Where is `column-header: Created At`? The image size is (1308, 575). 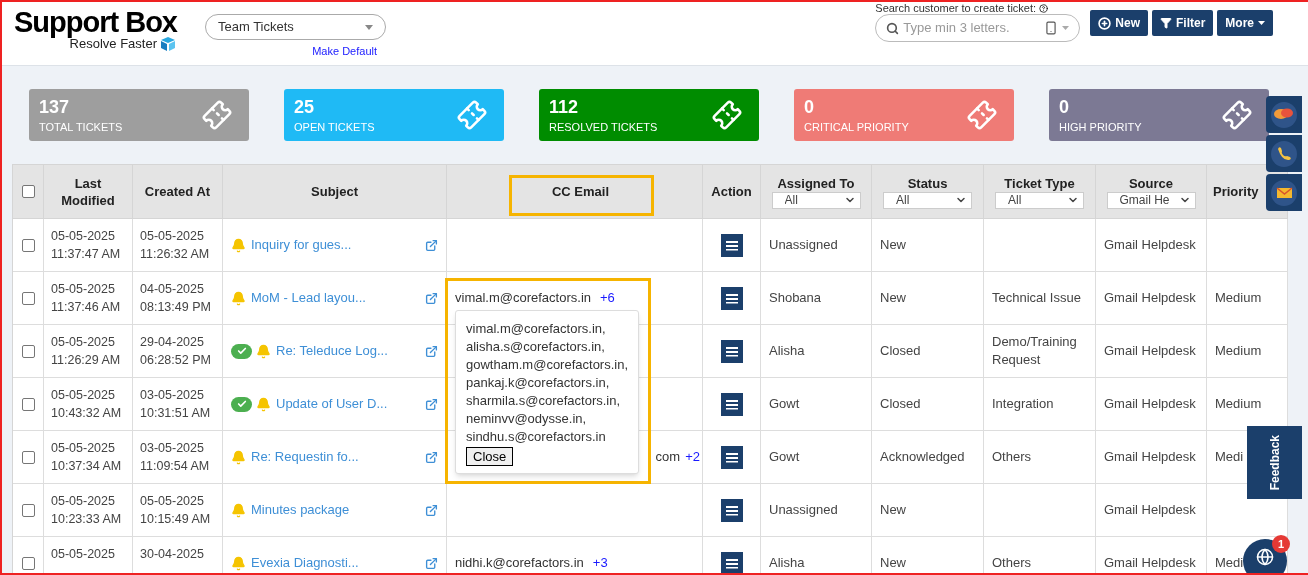
column-header: Created At is located at coordinates (177, 191).